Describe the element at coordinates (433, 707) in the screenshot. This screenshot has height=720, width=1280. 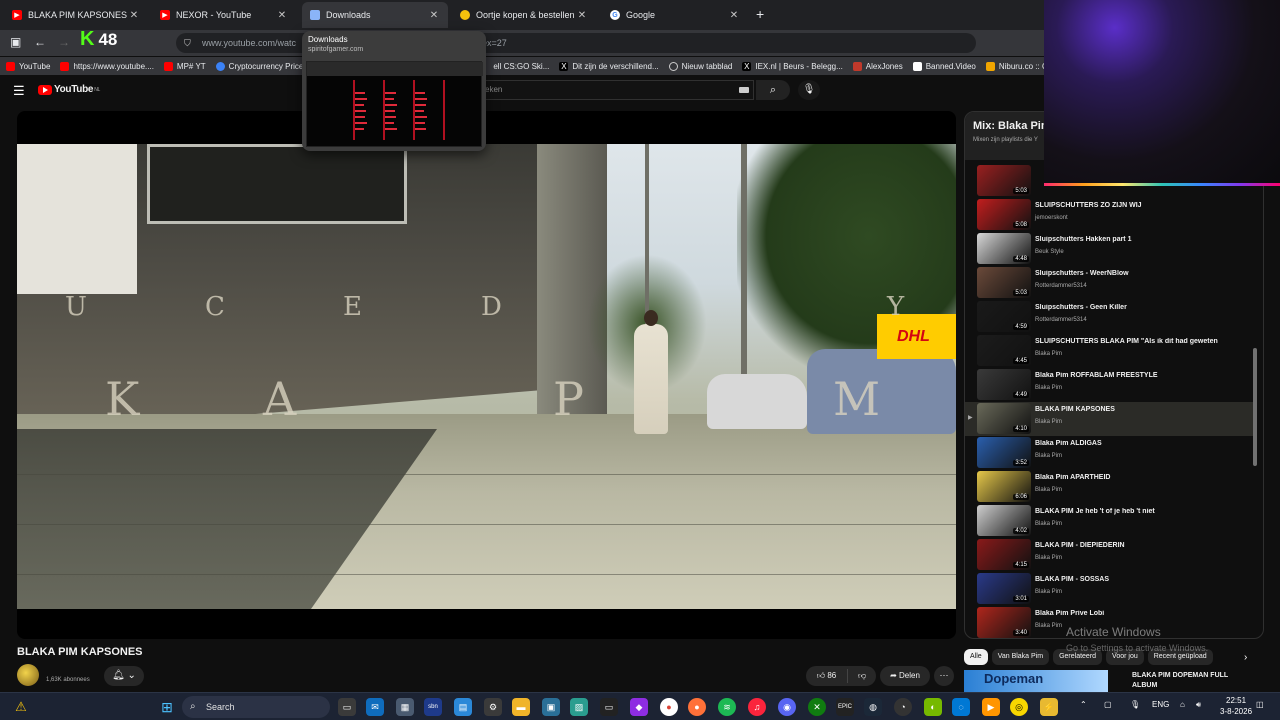
I see `sbn-icon: sbn` at that location.